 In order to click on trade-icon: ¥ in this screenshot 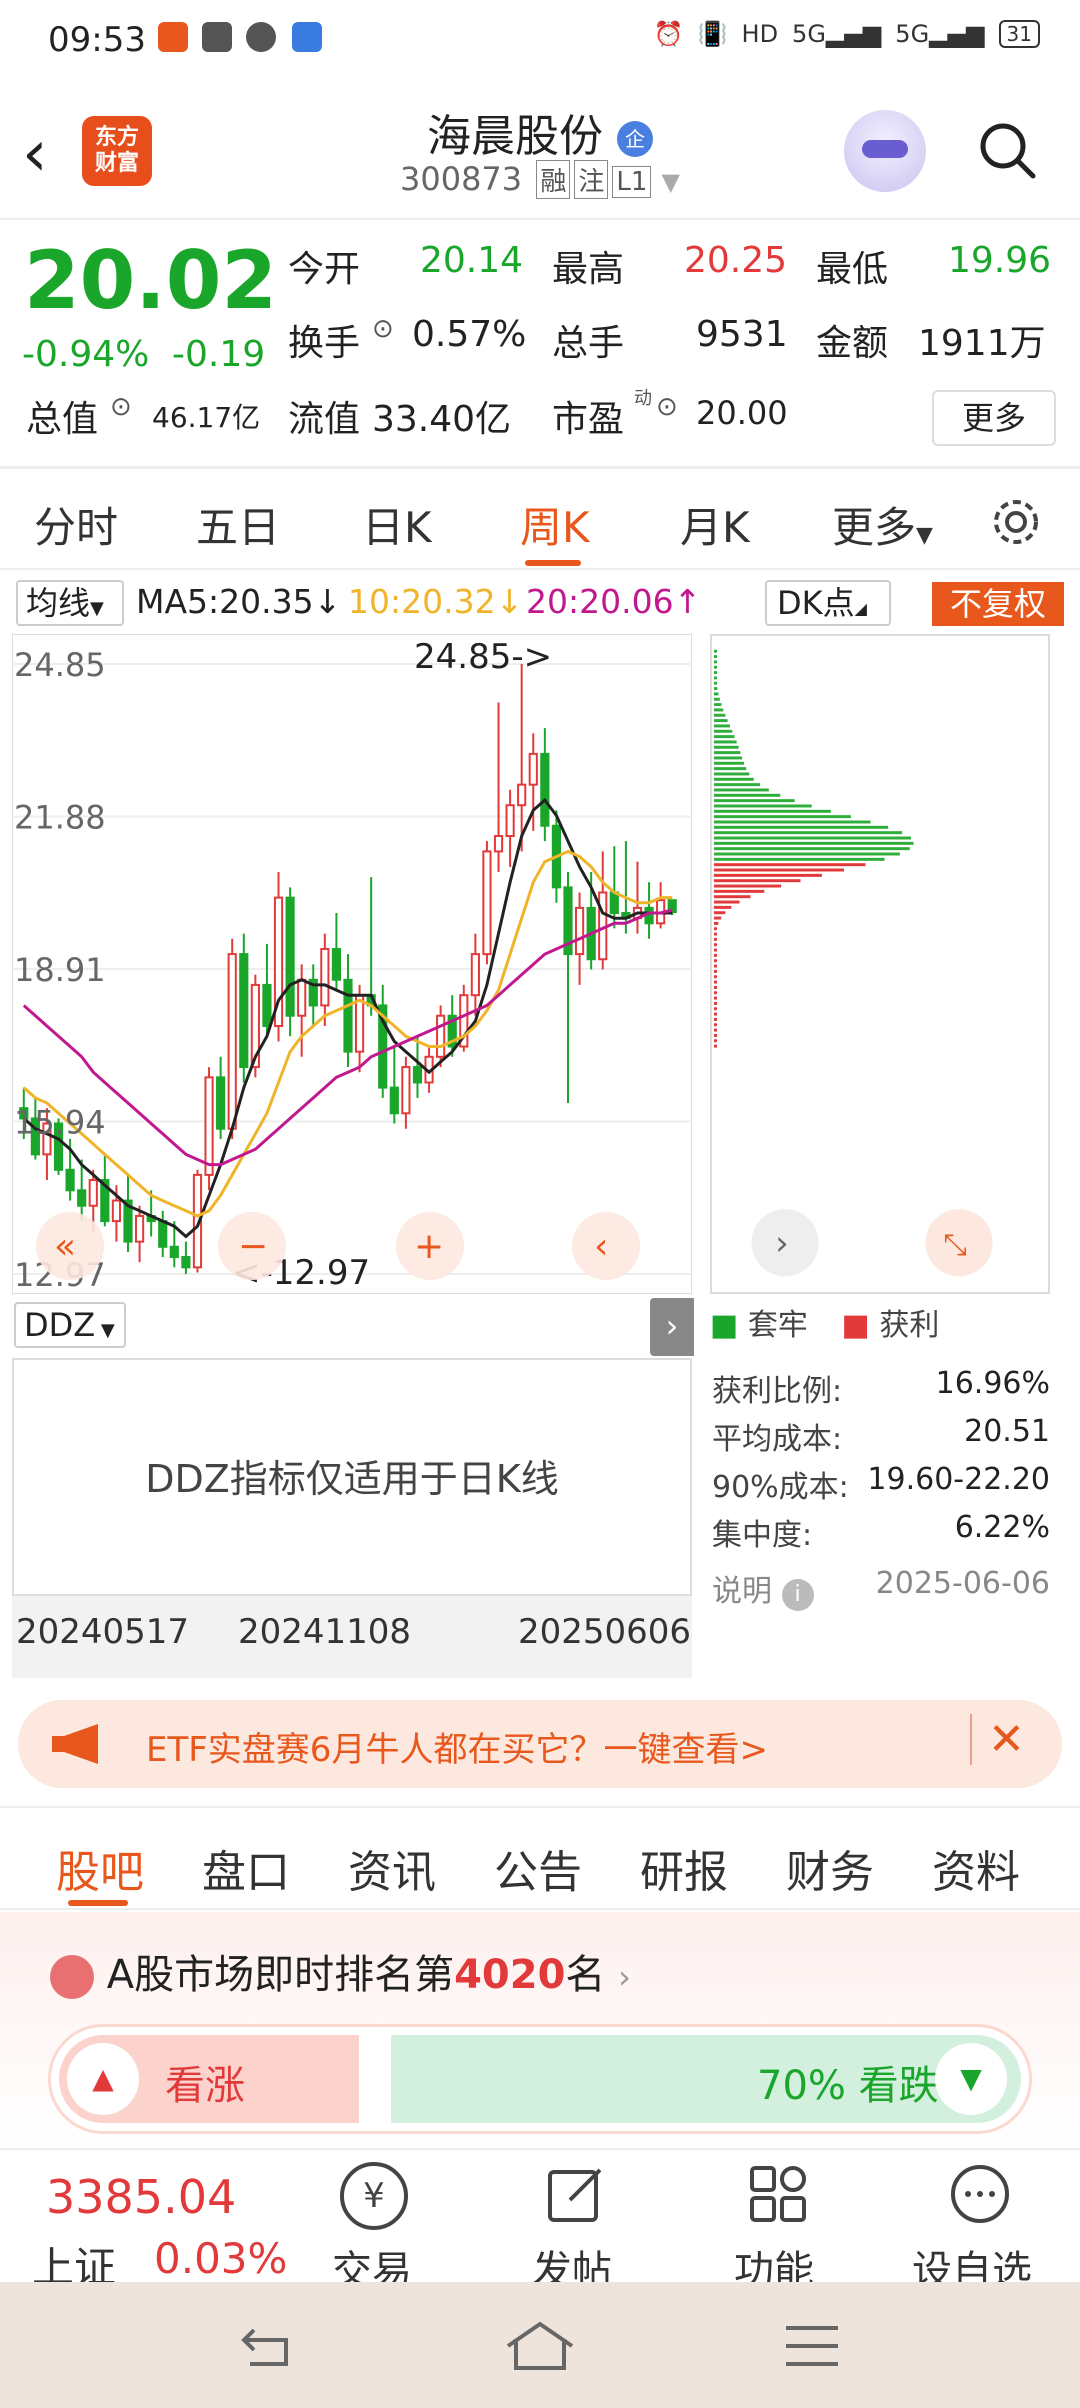, I will do `click(374, 2196)`.